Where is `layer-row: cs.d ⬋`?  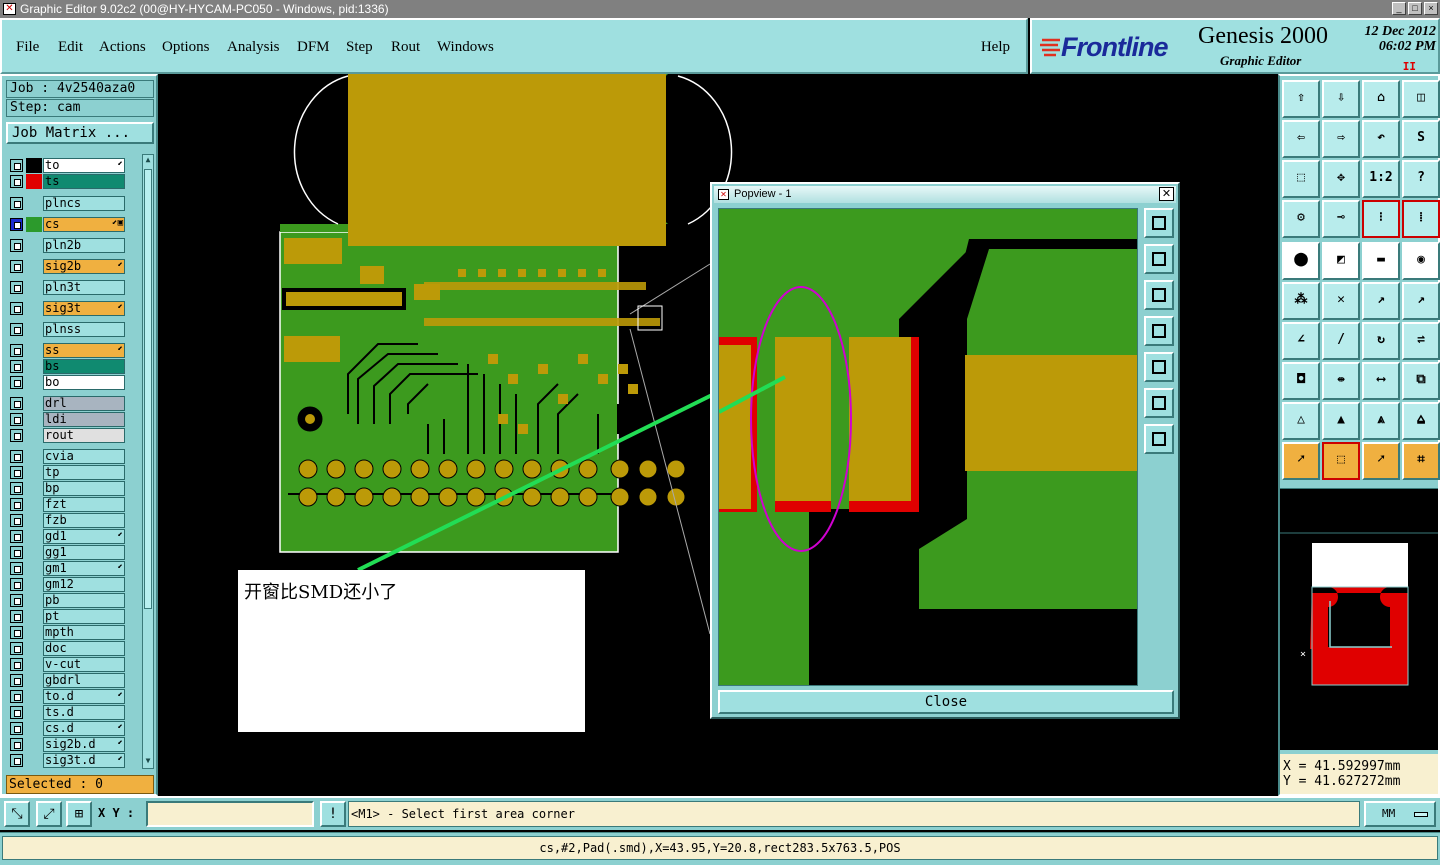
layer-row: cs.d ⬋ is located at coordinates (68, 728).